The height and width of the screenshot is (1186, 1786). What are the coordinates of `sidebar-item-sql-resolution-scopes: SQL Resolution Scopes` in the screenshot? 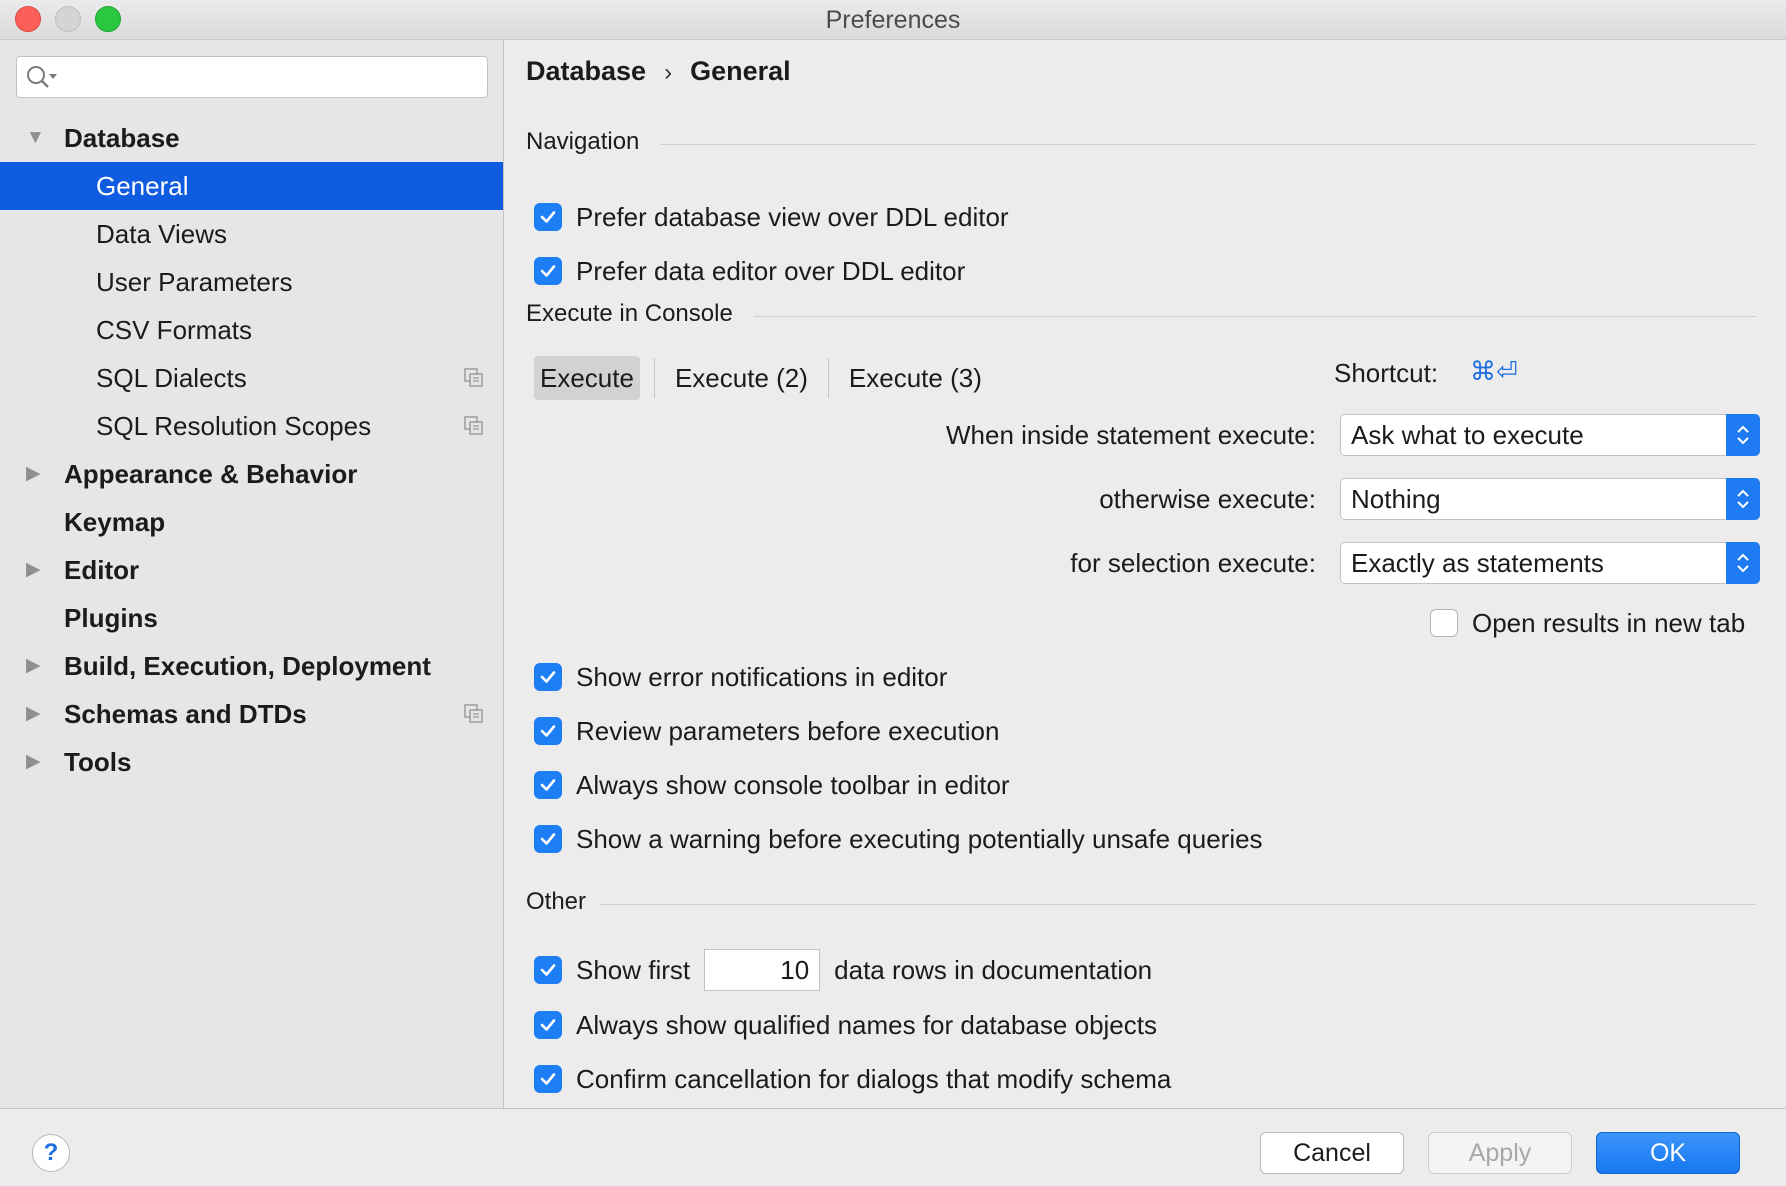 It's located at (251, 426).